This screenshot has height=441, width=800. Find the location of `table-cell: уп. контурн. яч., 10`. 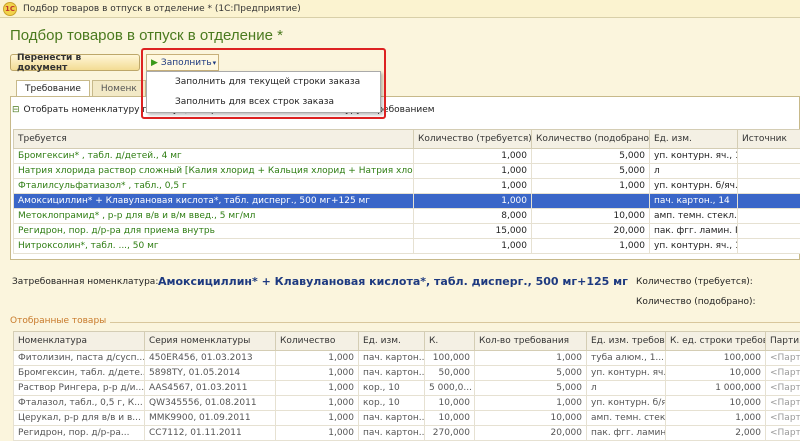

table-cell: уп. контурн. яч., 10 is located at coordinates (693, 246).